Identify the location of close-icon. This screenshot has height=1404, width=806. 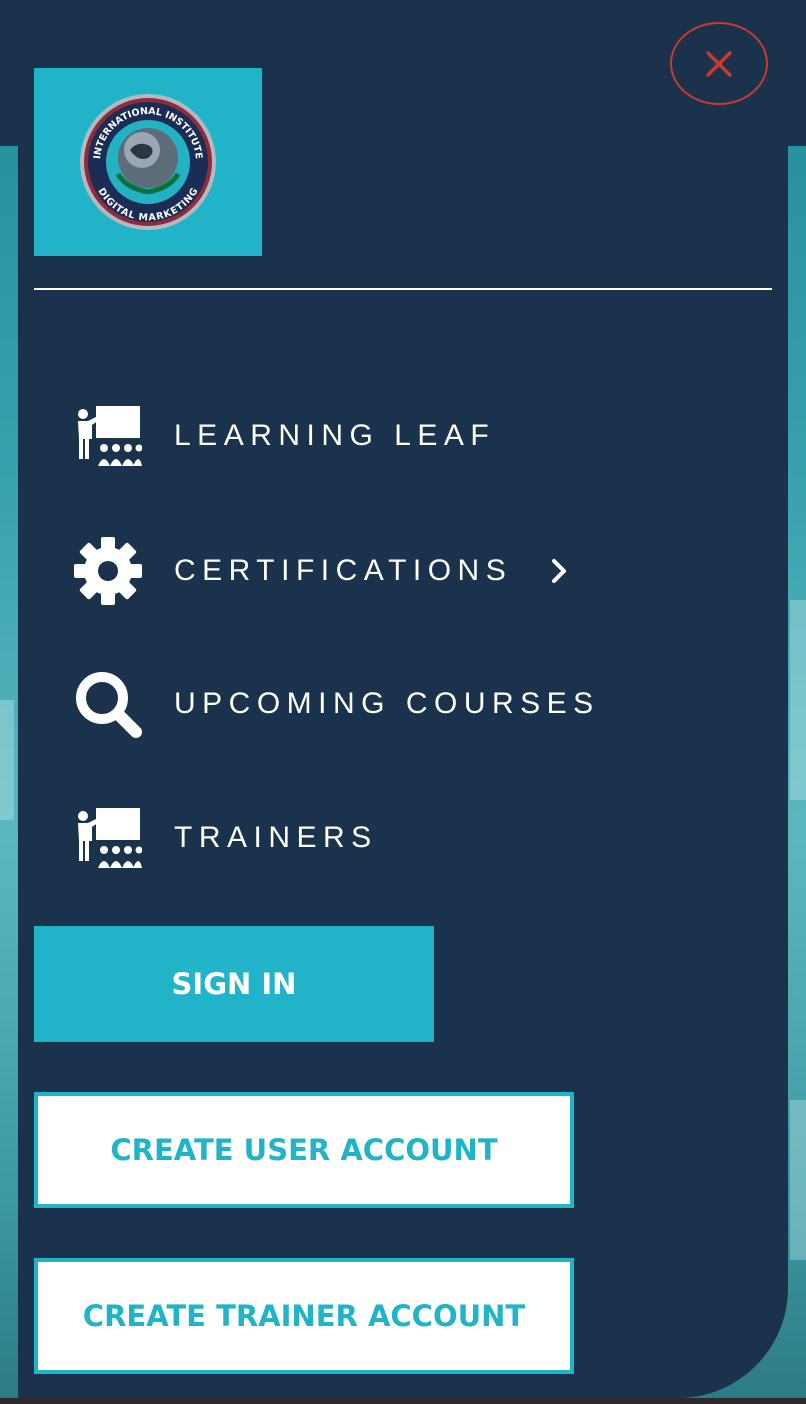
(719, 63).